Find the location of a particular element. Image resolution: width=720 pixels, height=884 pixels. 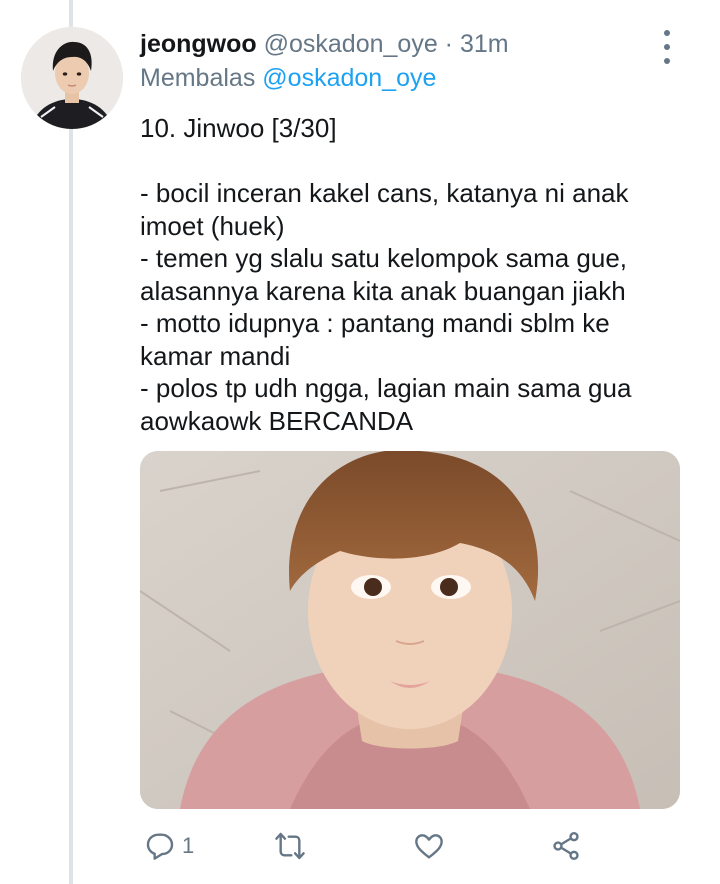

reply-context: Membalas @oskadon_oye is located at coordinates (288, 78).